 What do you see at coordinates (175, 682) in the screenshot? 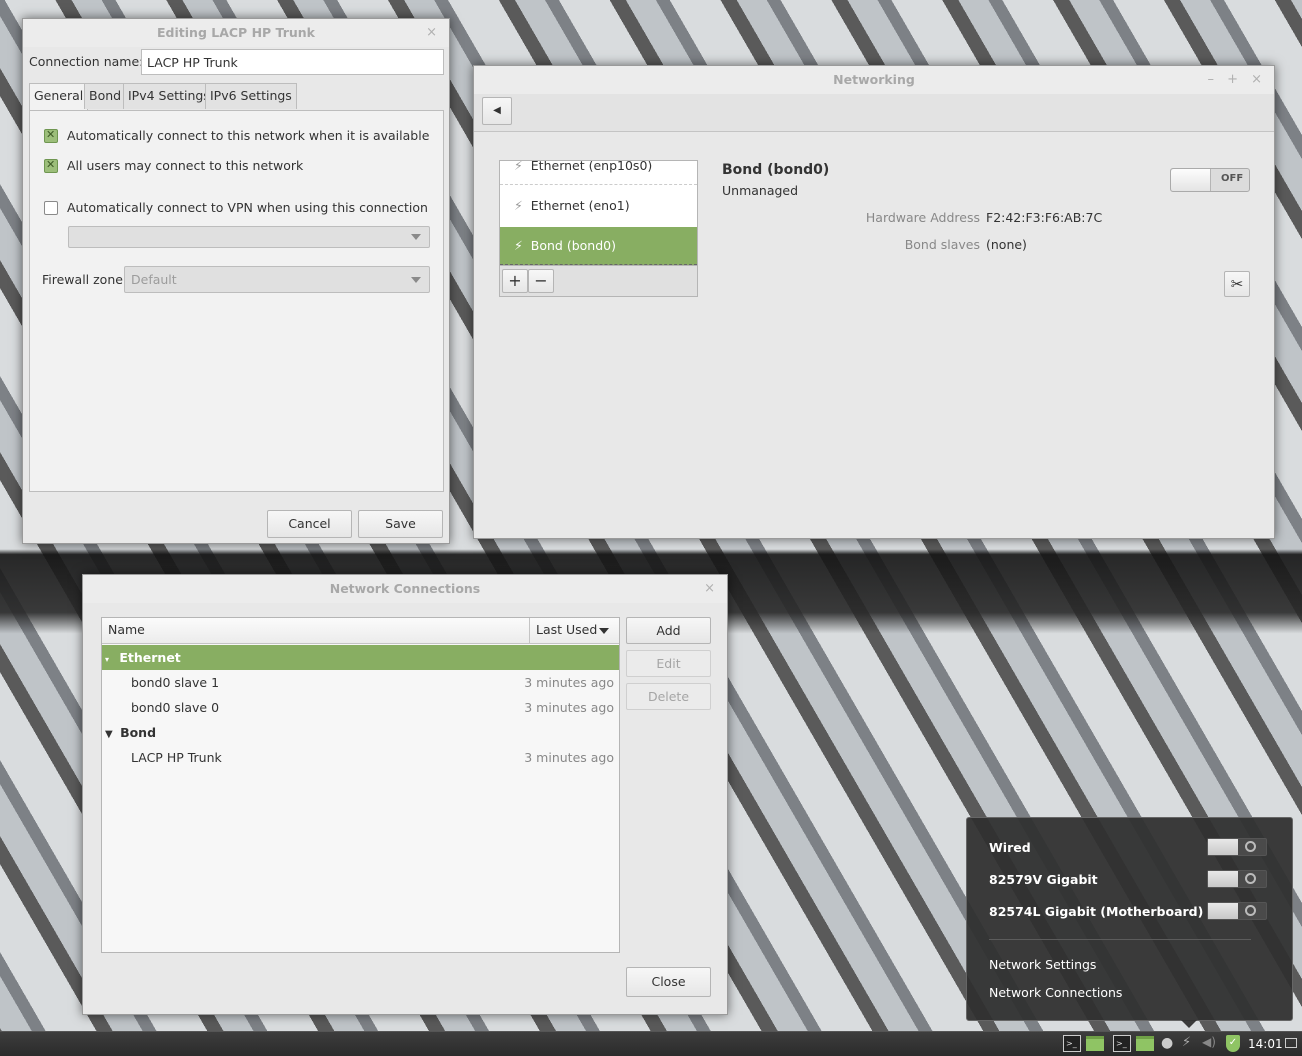
I see `connection-name: bond0 slave 1` at bounding box center [175, 682].